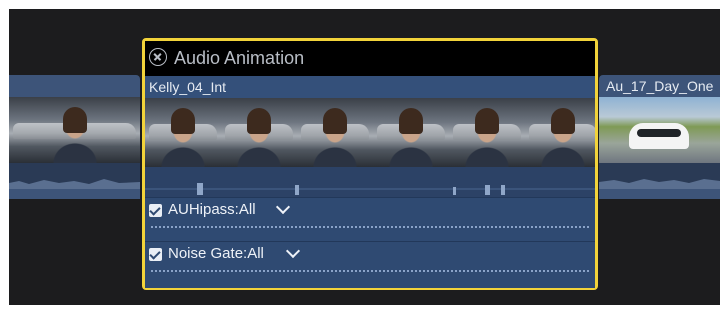  What do you see at coordinates (659, 176) in the screenshot?
I see `clip-right-waveform` at bounding box center [659, 176].